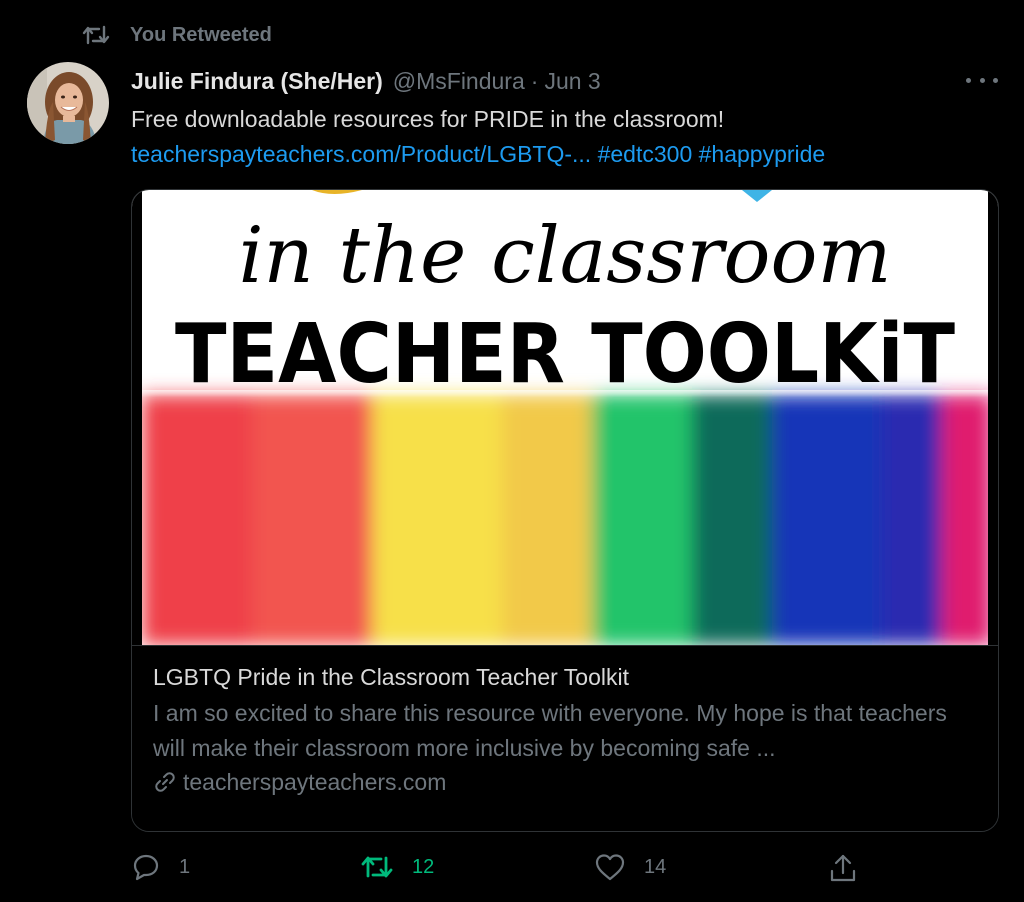 This screenshot has width=1024, height=902. What do you see at coordinates (610, 867) in the screenshot?
I see `heart-icon` at bounding box center [610, 867].